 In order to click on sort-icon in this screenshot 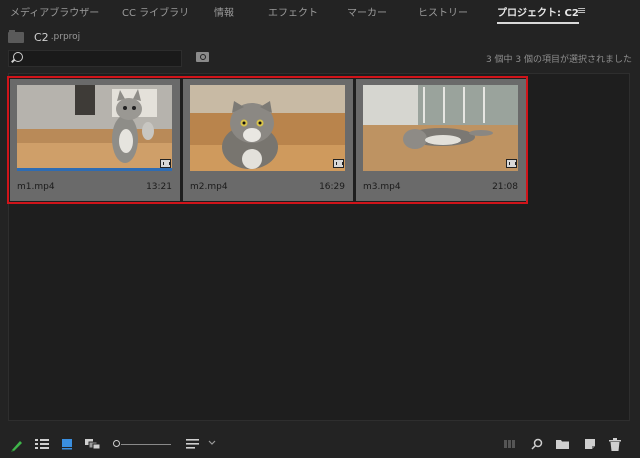, I will do `click(193, 444)`.